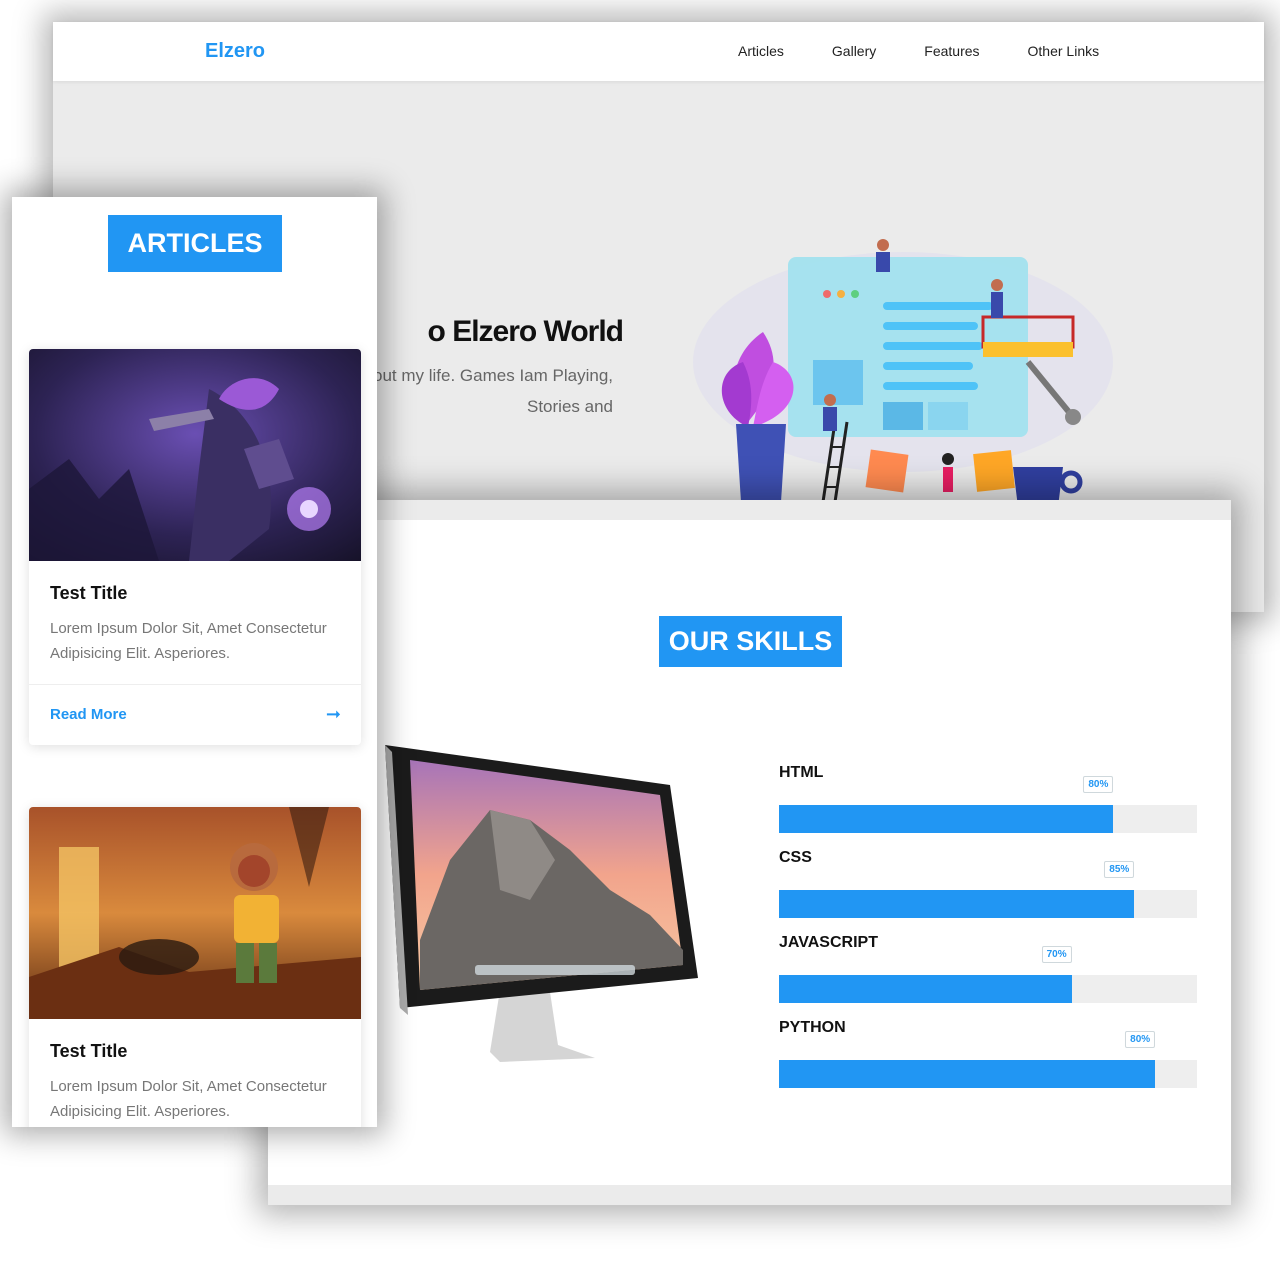  I want to click on skills-heading: OUR SKILLS, so click(750, 641).